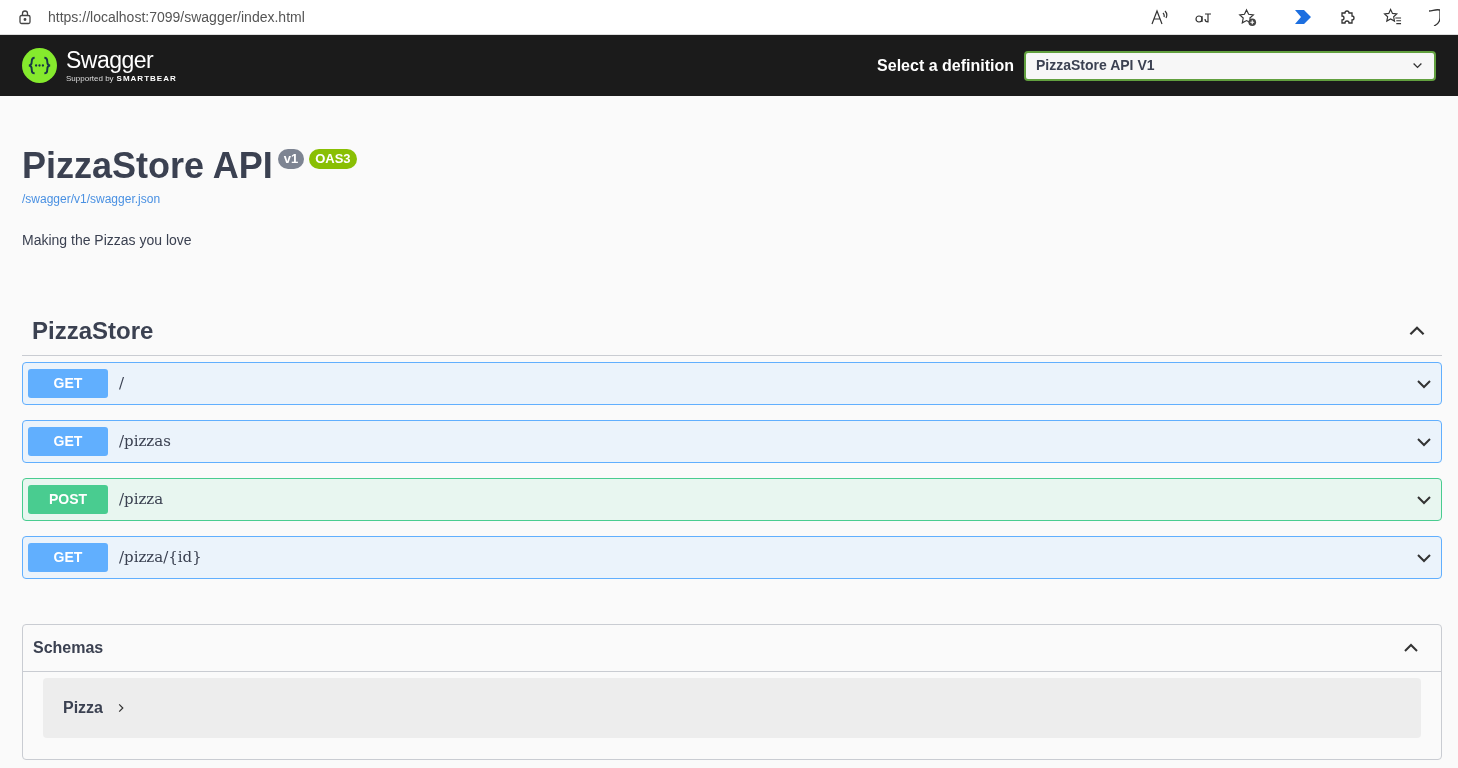  Describe the element at coordinates (732, 708) in the screenshot. I see `schema-model: Pizza` at that location.